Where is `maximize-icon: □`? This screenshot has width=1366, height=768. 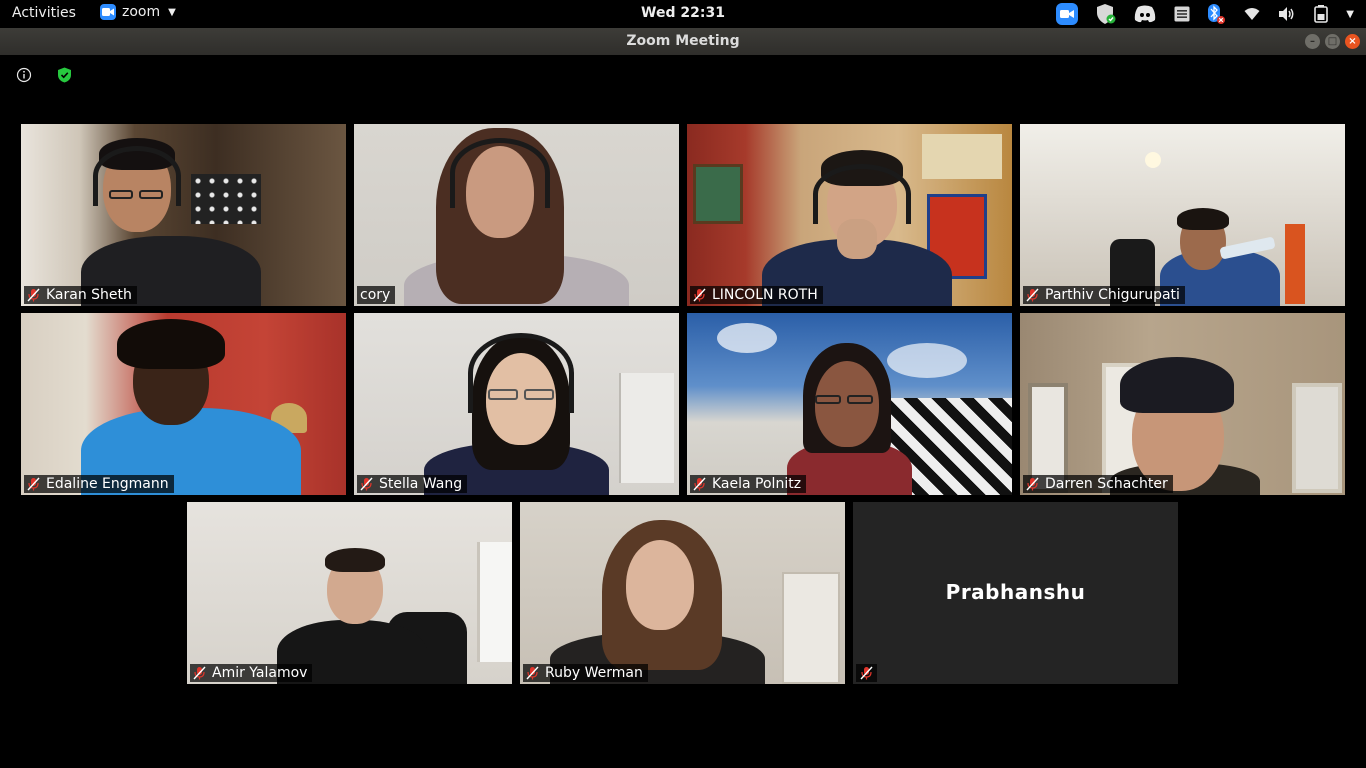
maximize-icon: □ is located at coordinates (1332, 41).